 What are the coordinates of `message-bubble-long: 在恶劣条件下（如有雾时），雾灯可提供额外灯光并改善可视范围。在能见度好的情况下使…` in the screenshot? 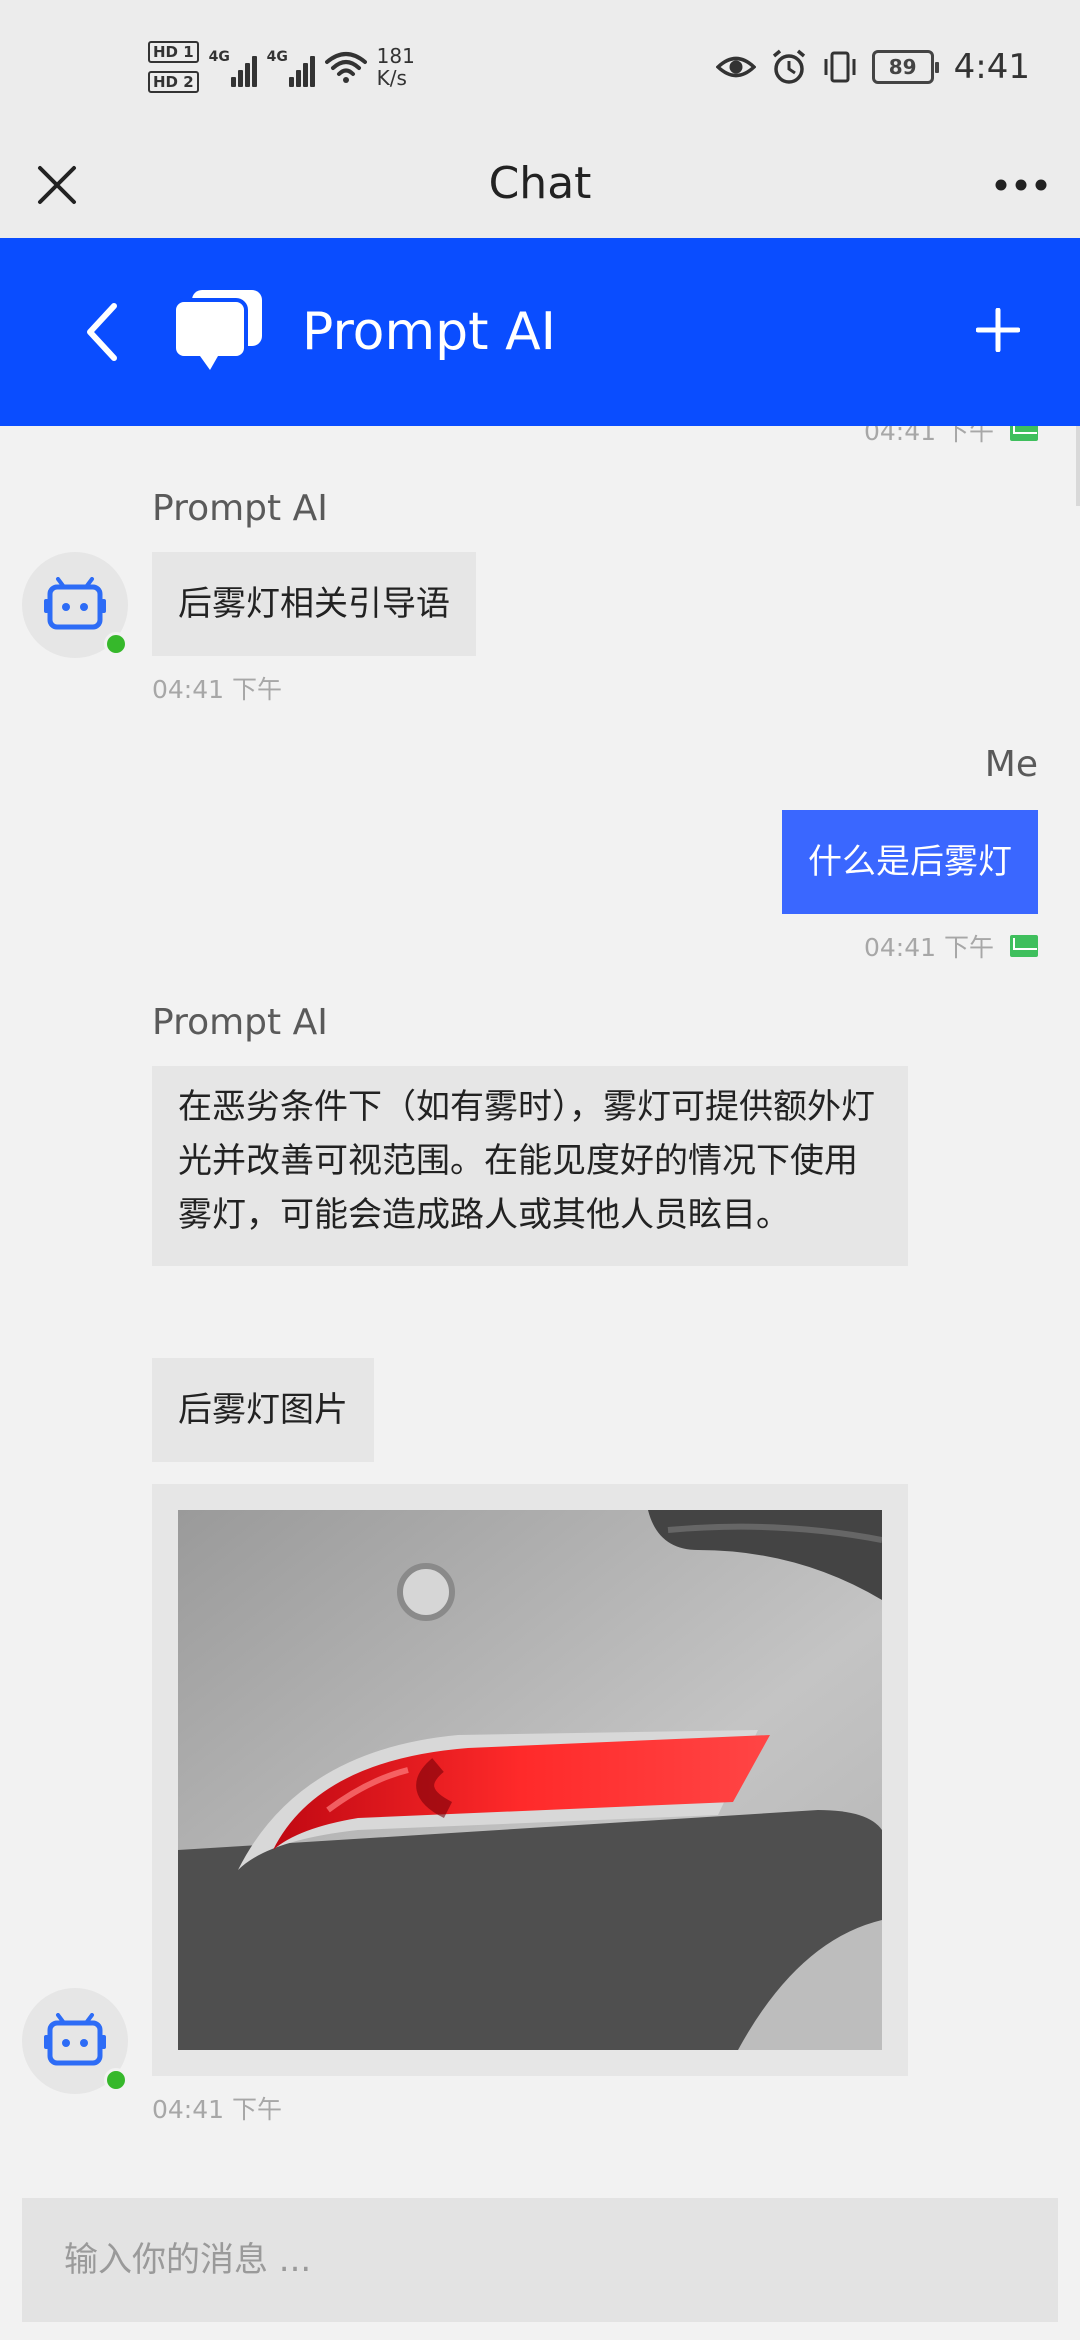 It's located at (530, 1166).